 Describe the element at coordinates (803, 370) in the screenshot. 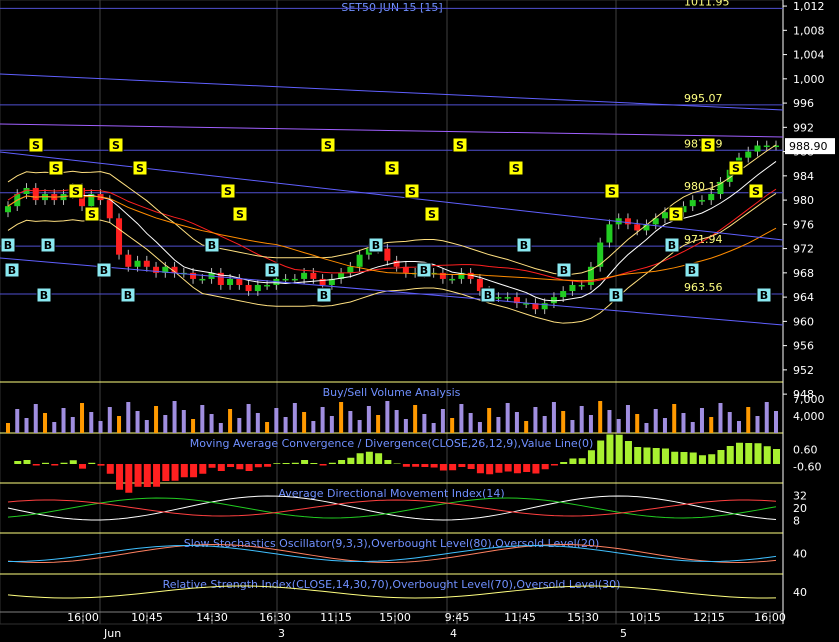

I see `price-tick-label: 952` at that location.